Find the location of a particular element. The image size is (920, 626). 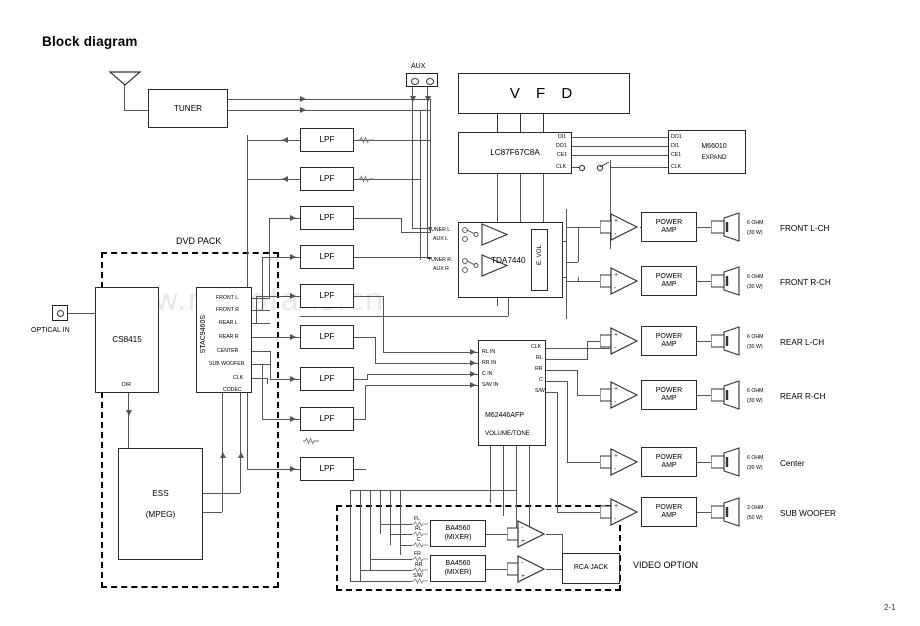

mix-bus-5-h is located at coordinates (386, 570).